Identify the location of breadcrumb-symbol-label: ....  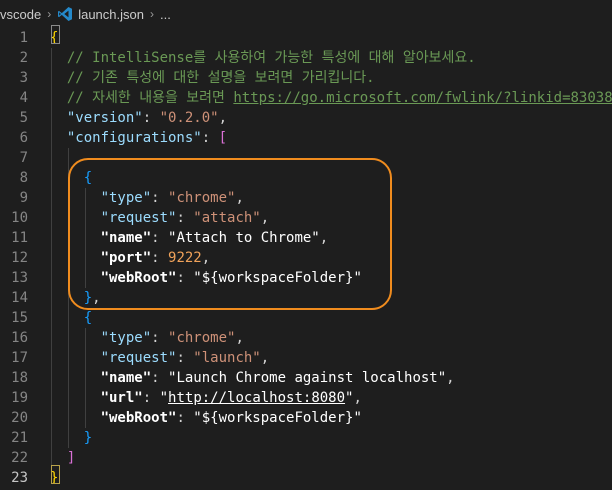
(165, 14).